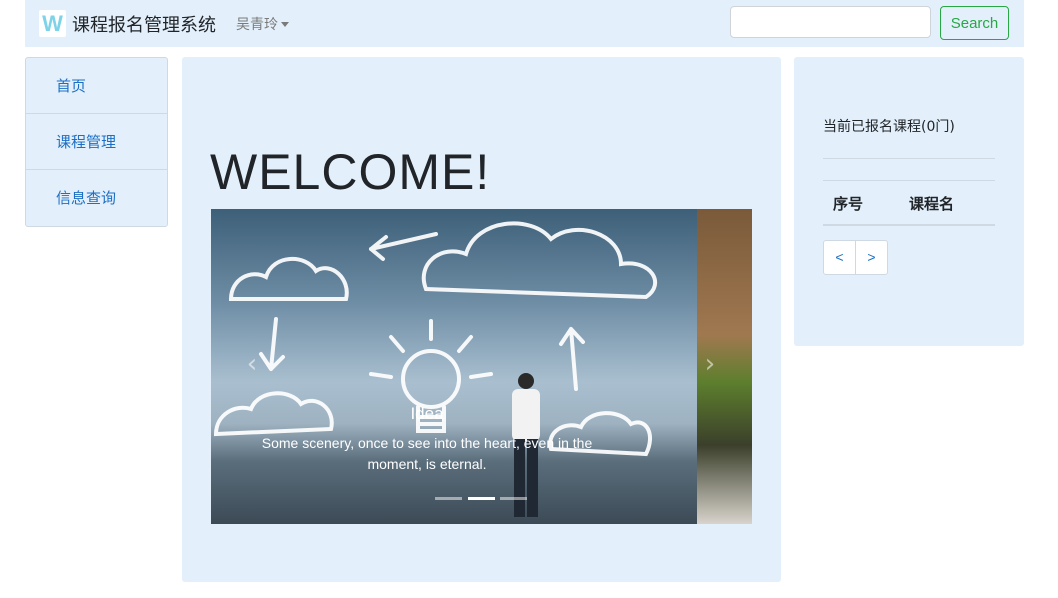  I want to click on table-header-course-name: 课程名, so click(932, 204).